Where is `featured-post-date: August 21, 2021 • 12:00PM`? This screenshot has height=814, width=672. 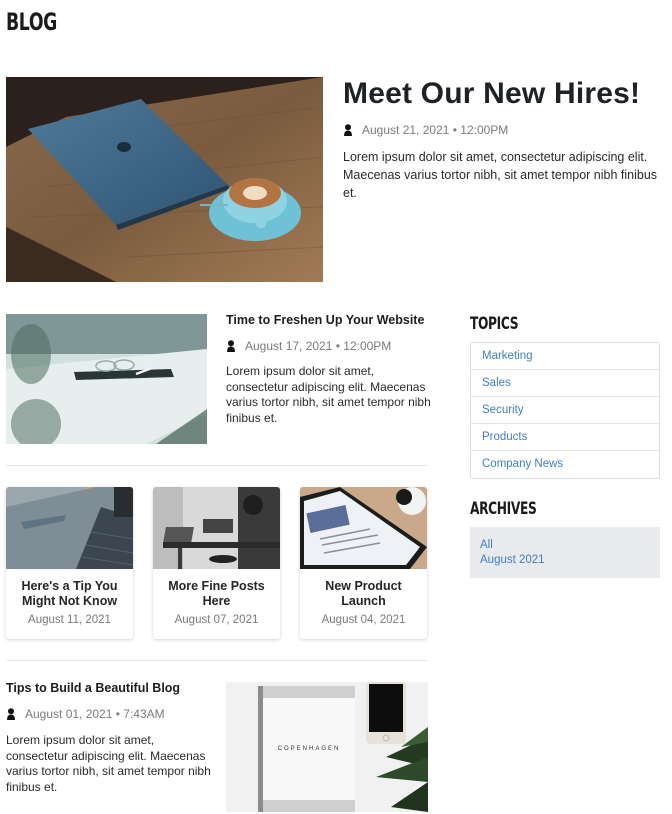
featured-post-date: August 21, 2021 • 12:00PM is located at coordinates (435, 130).